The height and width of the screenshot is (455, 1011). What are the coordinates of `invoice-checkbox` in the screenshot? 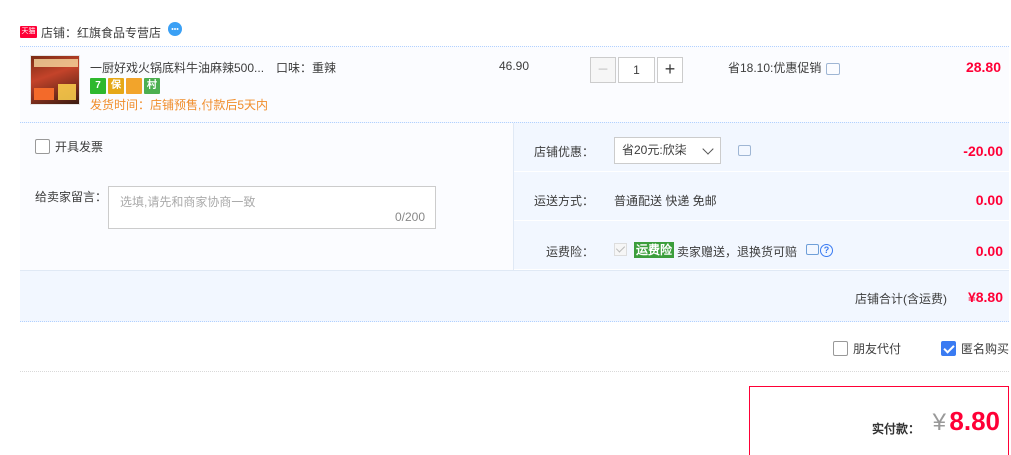 It's located at (42, 146).